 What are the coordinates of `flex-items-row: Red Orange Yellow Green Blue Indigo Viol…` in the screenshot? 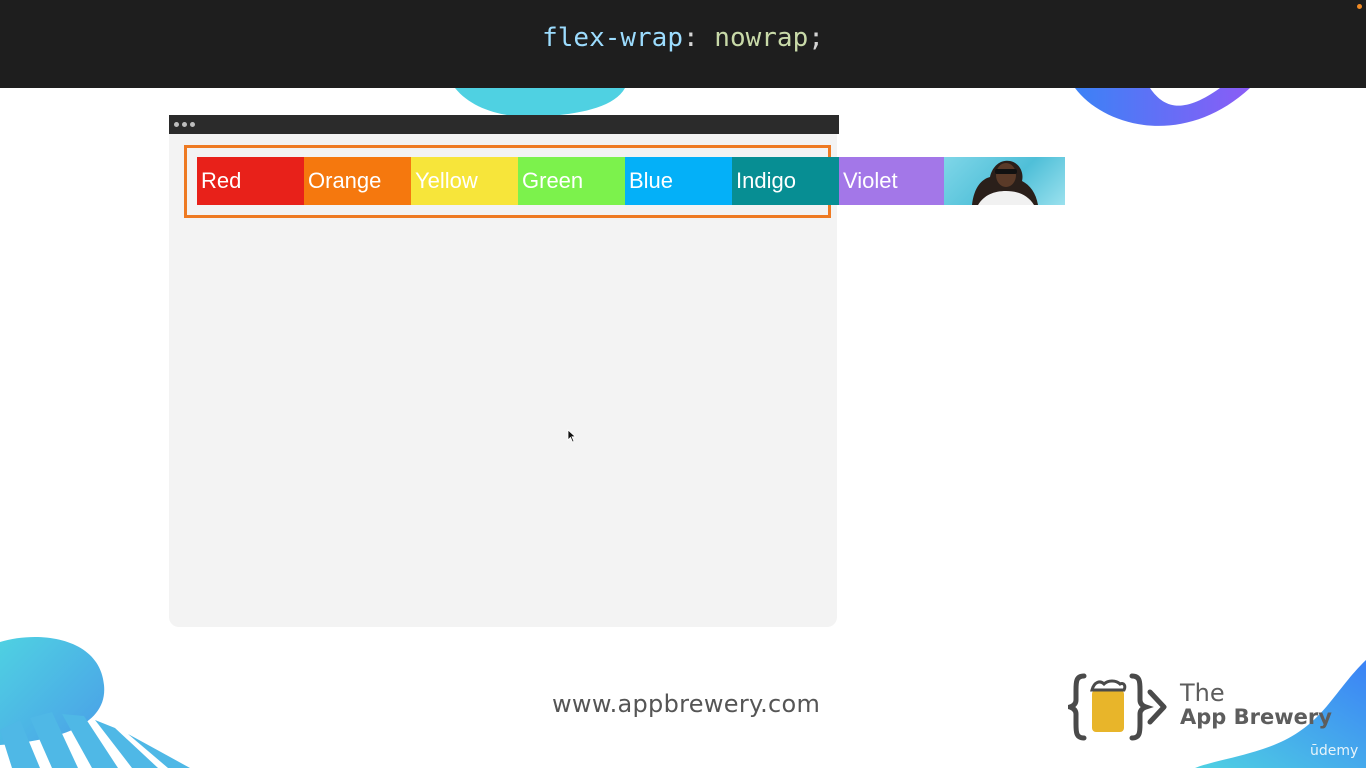 It's located at (631, 181).